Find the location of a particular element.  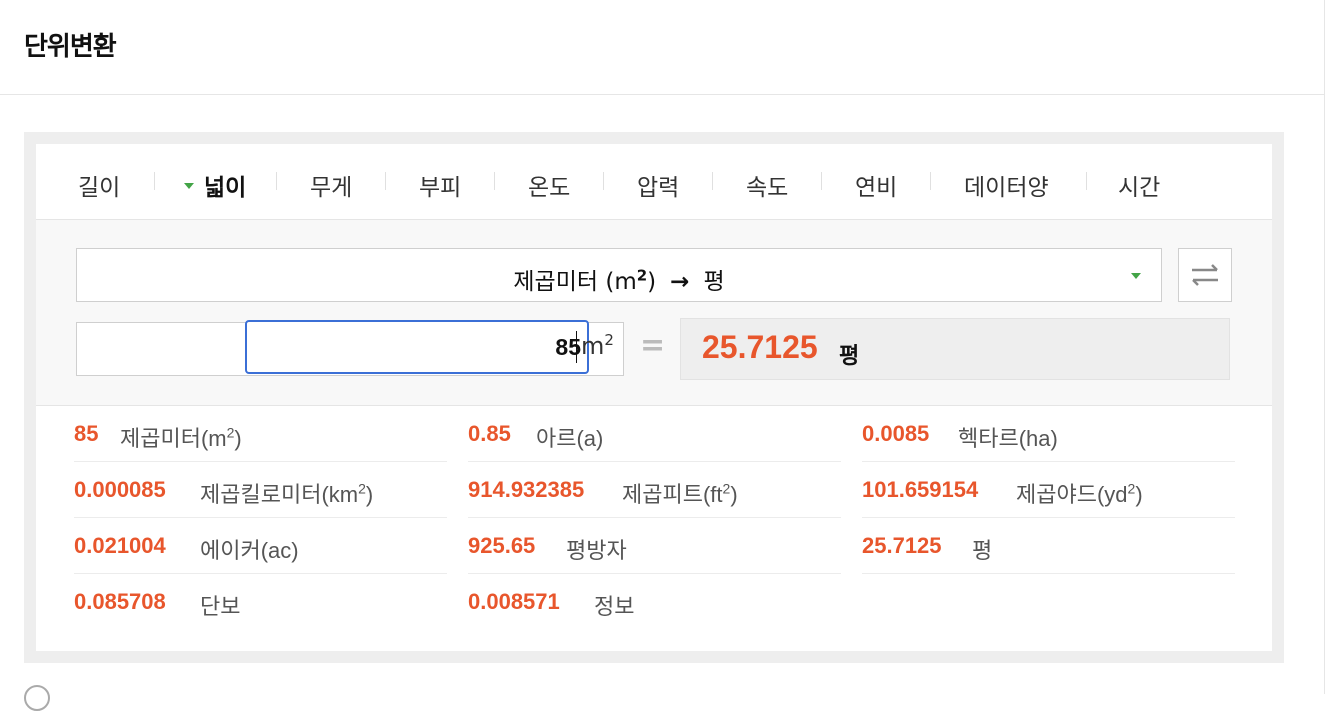

info-icon is located at coordinates (37, 697).